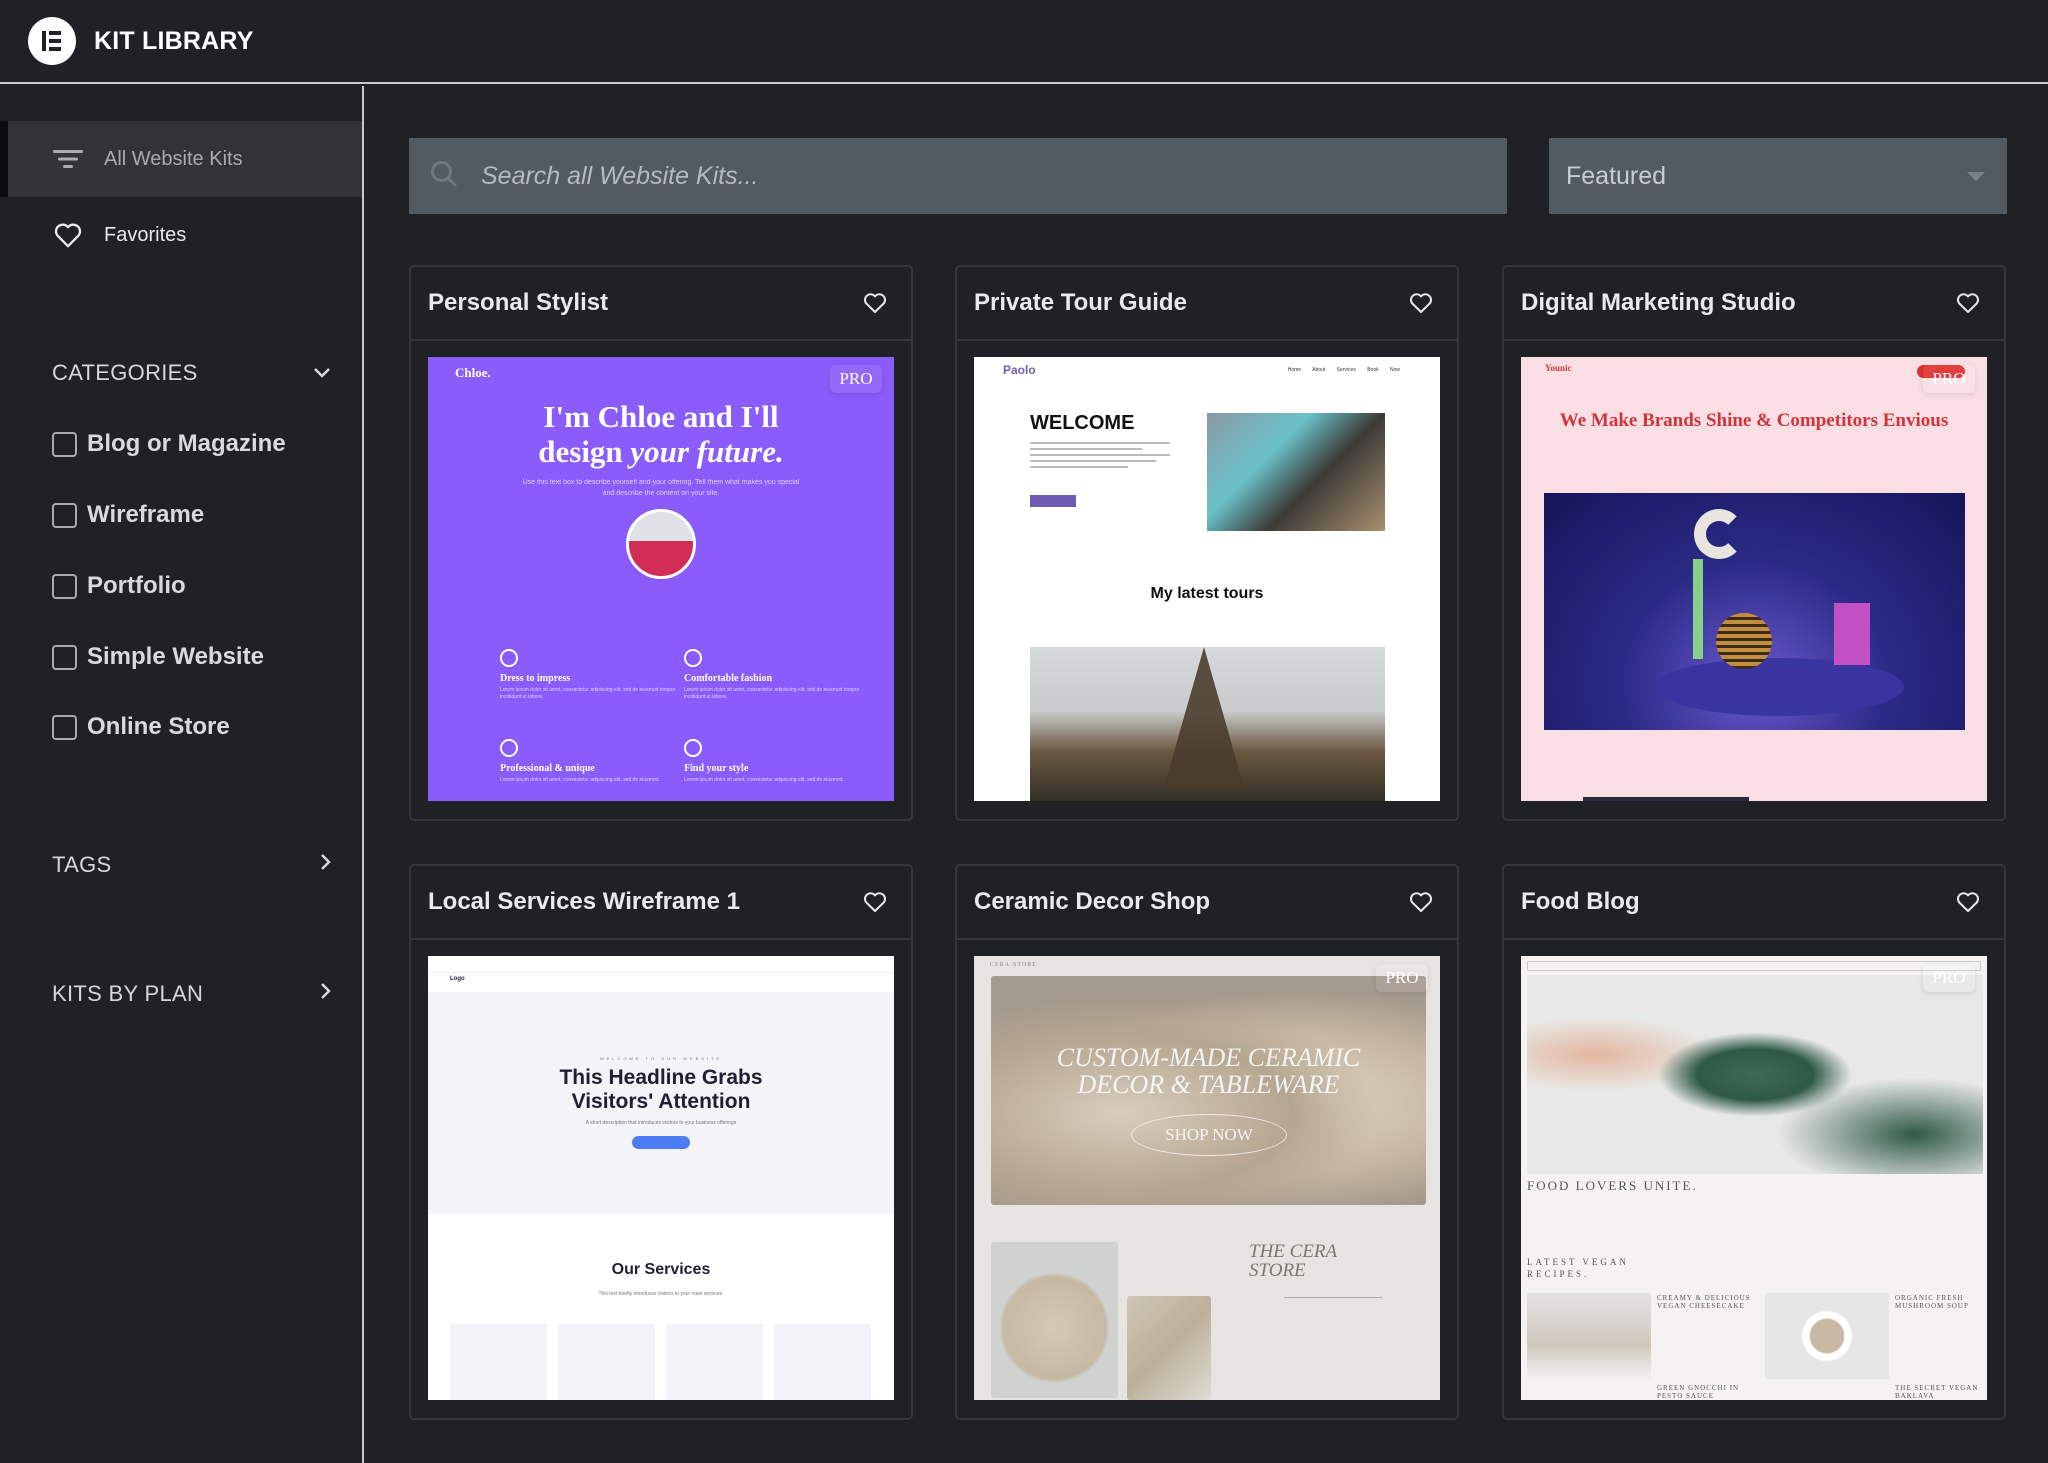 This screenshot has height=1463, width=2048. What do you see at coordinates (181, 235) in the screenshot?
I see `sidebar-item-favorites: Favorites` at bounding box center [181, 235].